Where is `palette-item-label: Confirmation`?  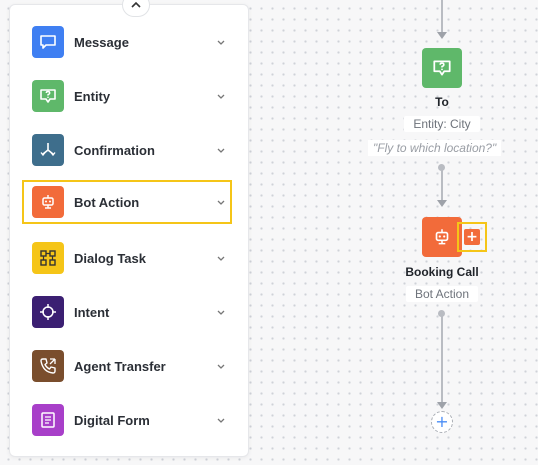 palette-item-label: Confirmation is located at coordinates (114, 150).